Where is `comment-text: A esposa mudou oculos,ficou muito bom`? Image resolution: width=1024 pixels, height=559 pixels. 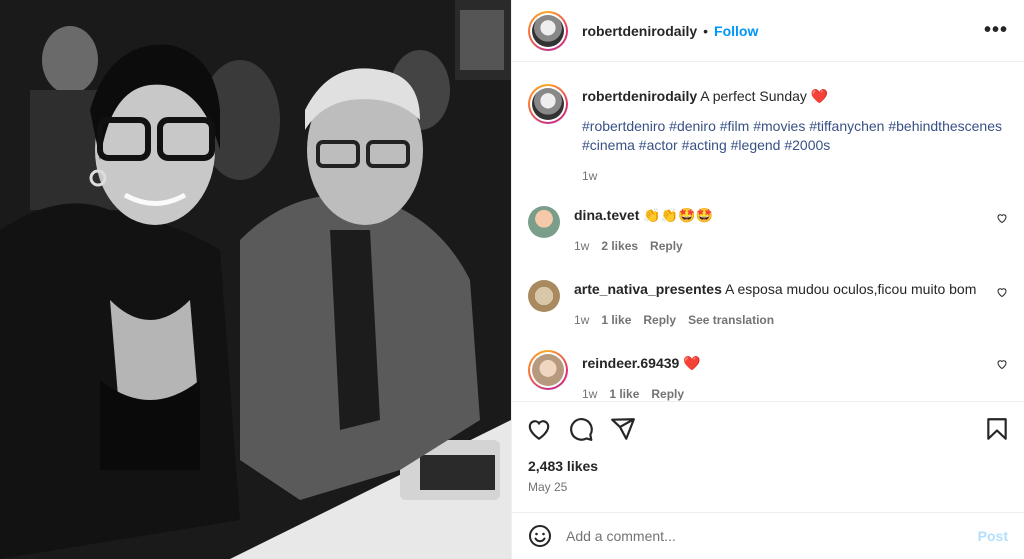 comment-text: A esposa mudou oculos,ficou muito bom is located at coordinates (851, 289).